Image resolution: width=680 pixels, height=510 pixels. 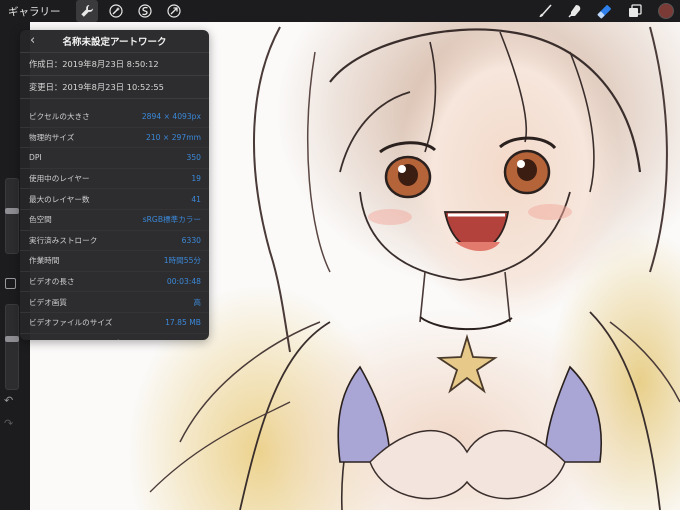 What do you see at coordinates (71, 323) in the screenshot?
I see `property-label: ビデオファイルのサイズ` at bounding box center [71, 323].